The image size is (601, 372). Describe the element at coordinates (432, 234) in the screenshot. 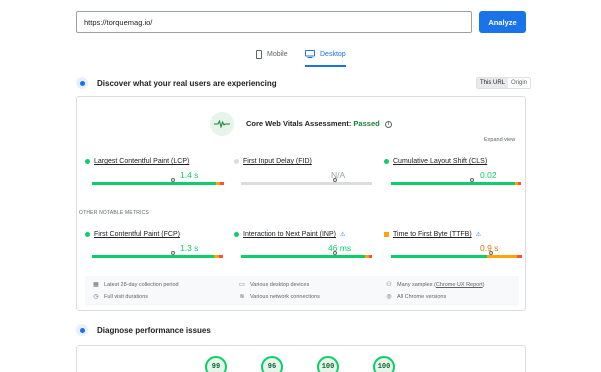

I see `metric-name: Time to First Byte (TTFB)` at that location.